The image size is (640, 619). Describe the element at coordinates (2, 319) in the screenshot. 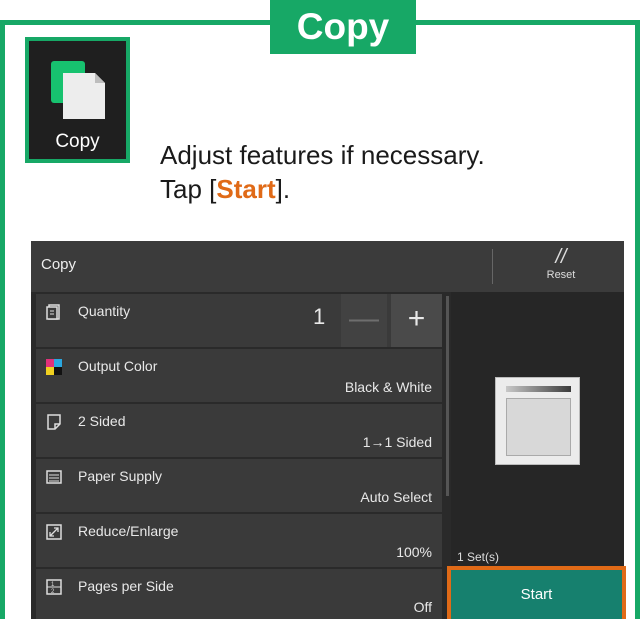

I see `green-frame-left` at that location.